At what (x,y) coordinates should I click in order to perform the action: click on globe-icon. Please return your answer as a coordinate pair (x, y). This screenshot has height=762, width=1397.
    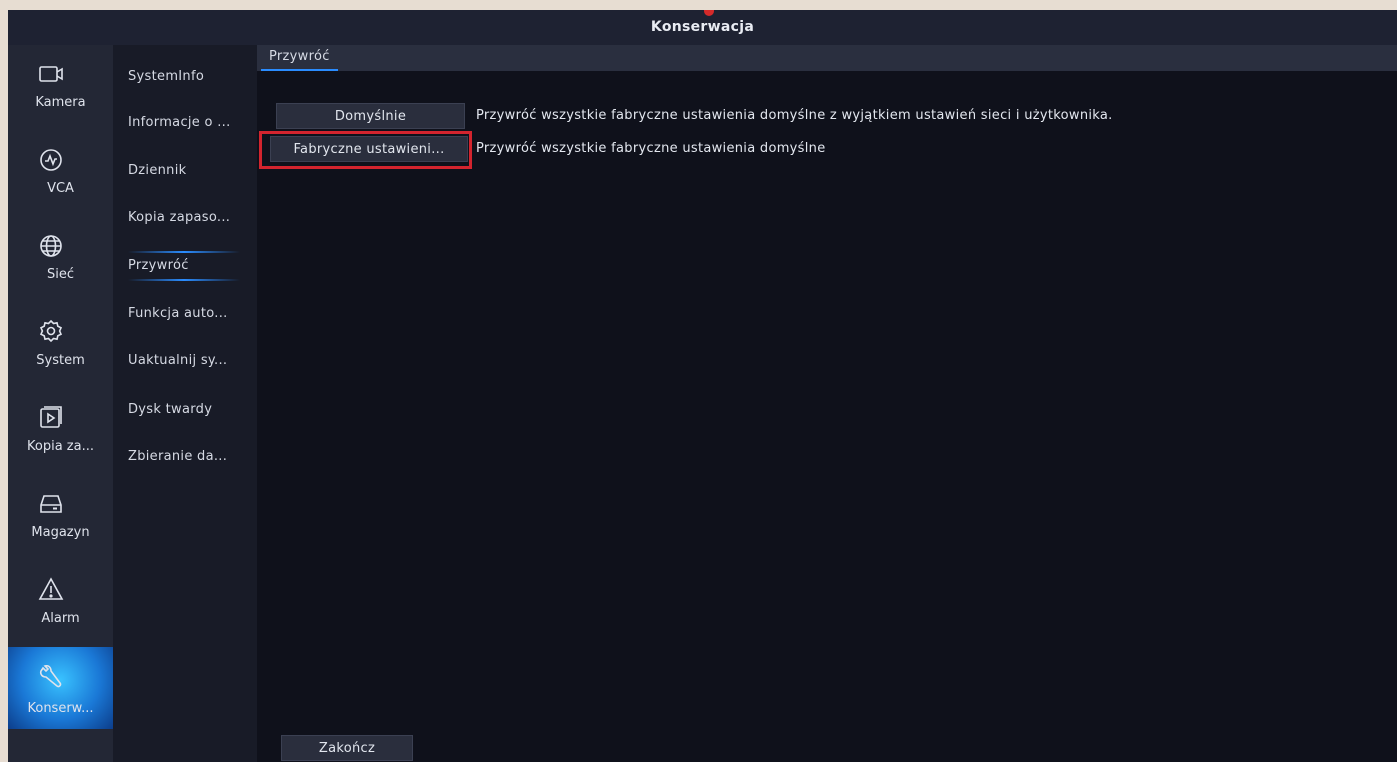
    Looking at the image, I should click on (51, 246).